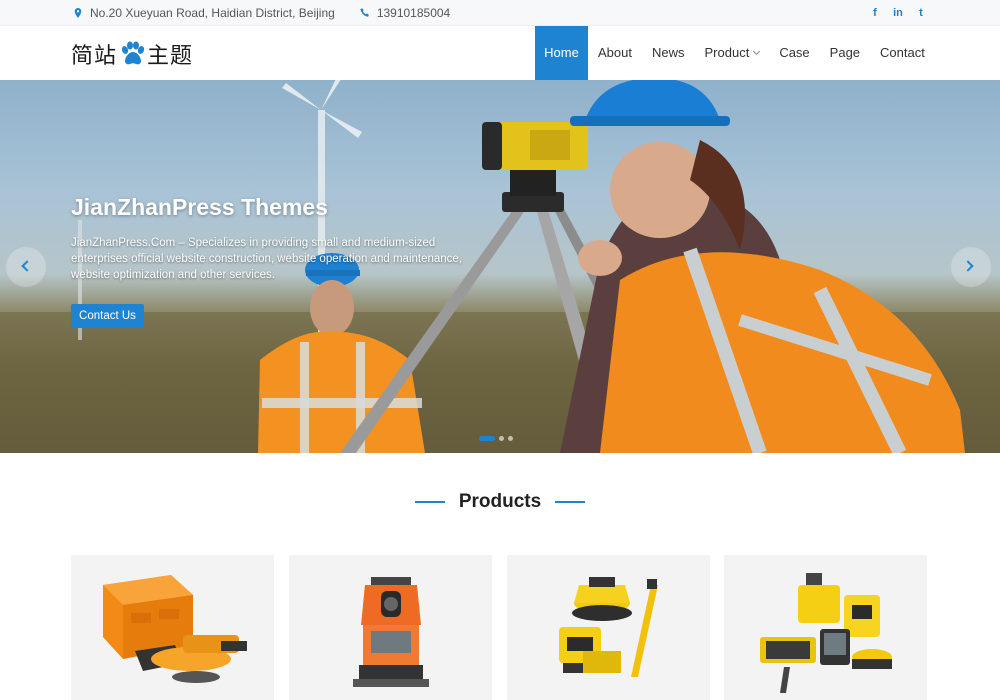 The height and width of the screenshot is (700, 1000). I want to click on slider-next-button, so click(971, 267).